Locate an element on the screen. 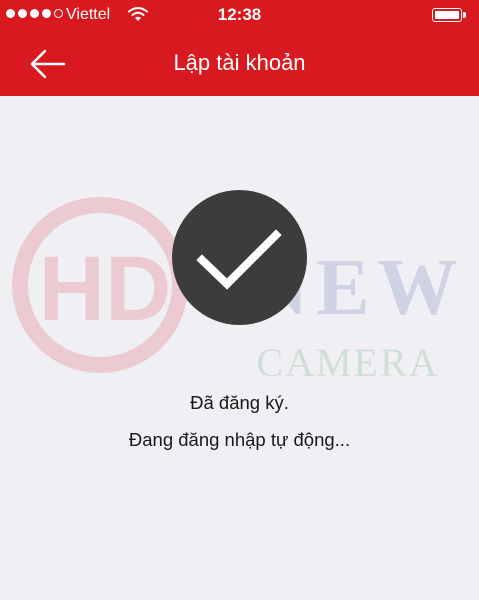  battery-icon is located at coordinates (447, 15).